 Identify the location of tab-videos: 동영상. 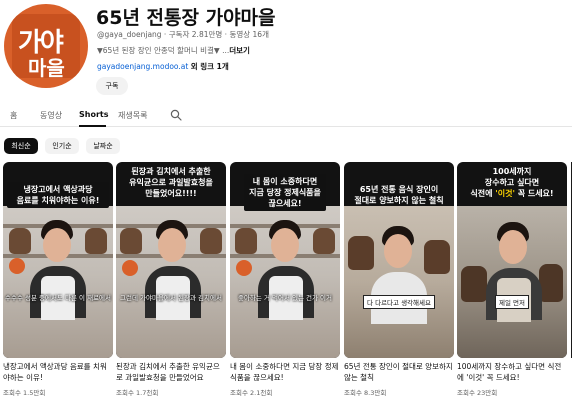
(51, 115).